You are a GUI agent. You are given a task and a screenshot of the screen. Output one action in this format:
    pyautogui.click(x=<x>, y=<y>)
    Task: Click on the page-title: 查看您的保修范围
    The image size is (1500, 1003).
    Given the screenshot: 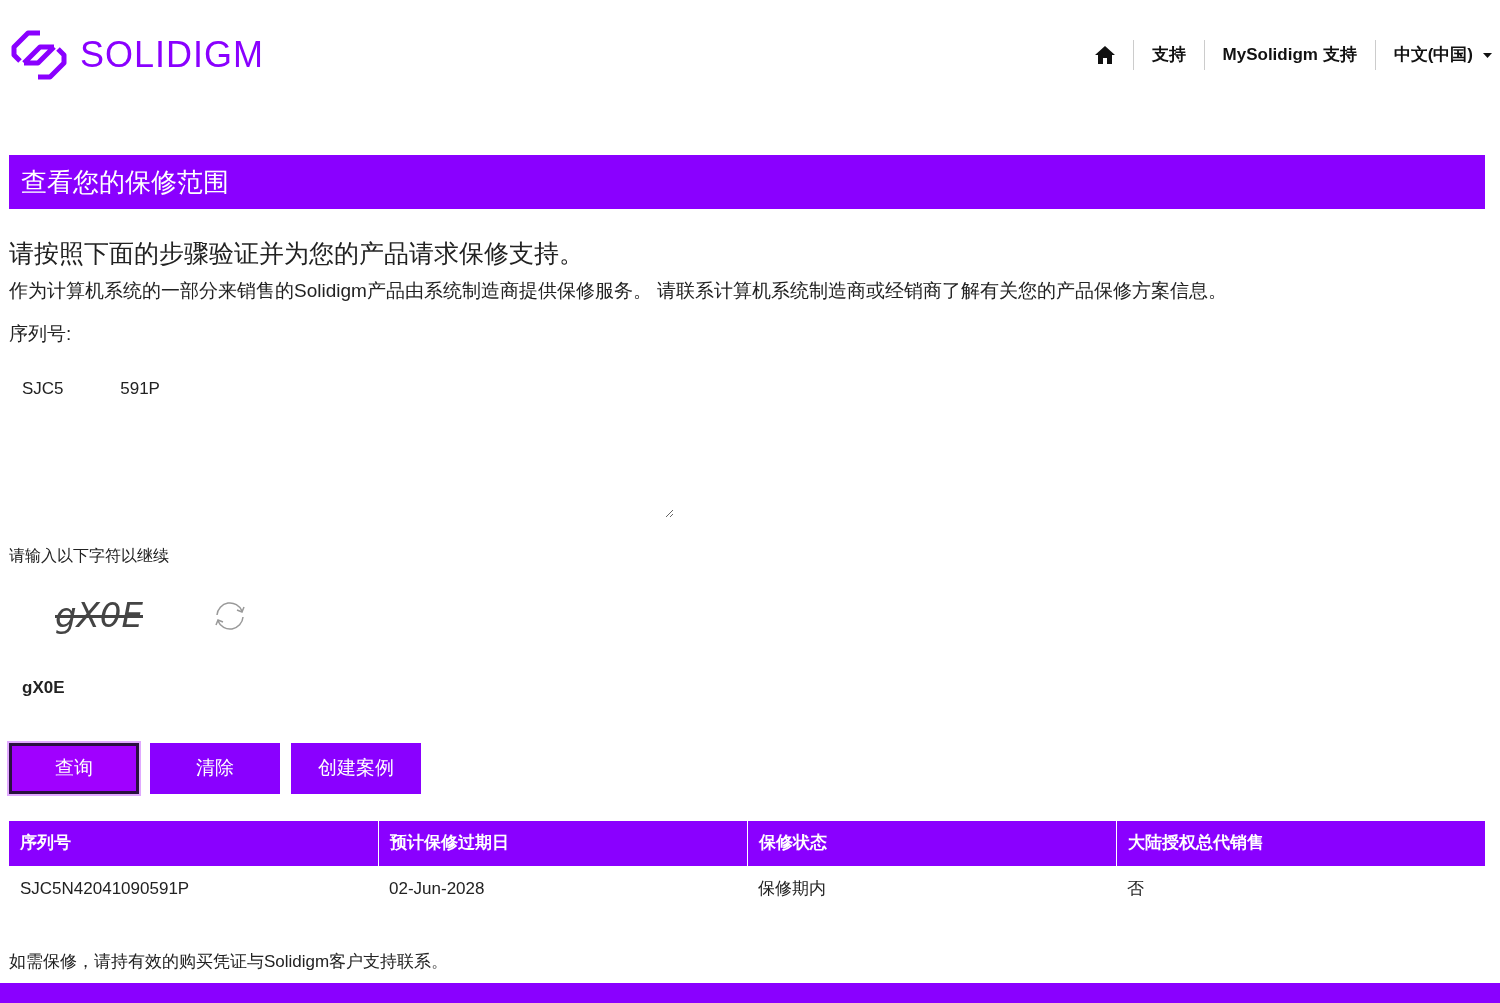 What is the action you would take?
    pyautogui.click(x=125, y=182)
    